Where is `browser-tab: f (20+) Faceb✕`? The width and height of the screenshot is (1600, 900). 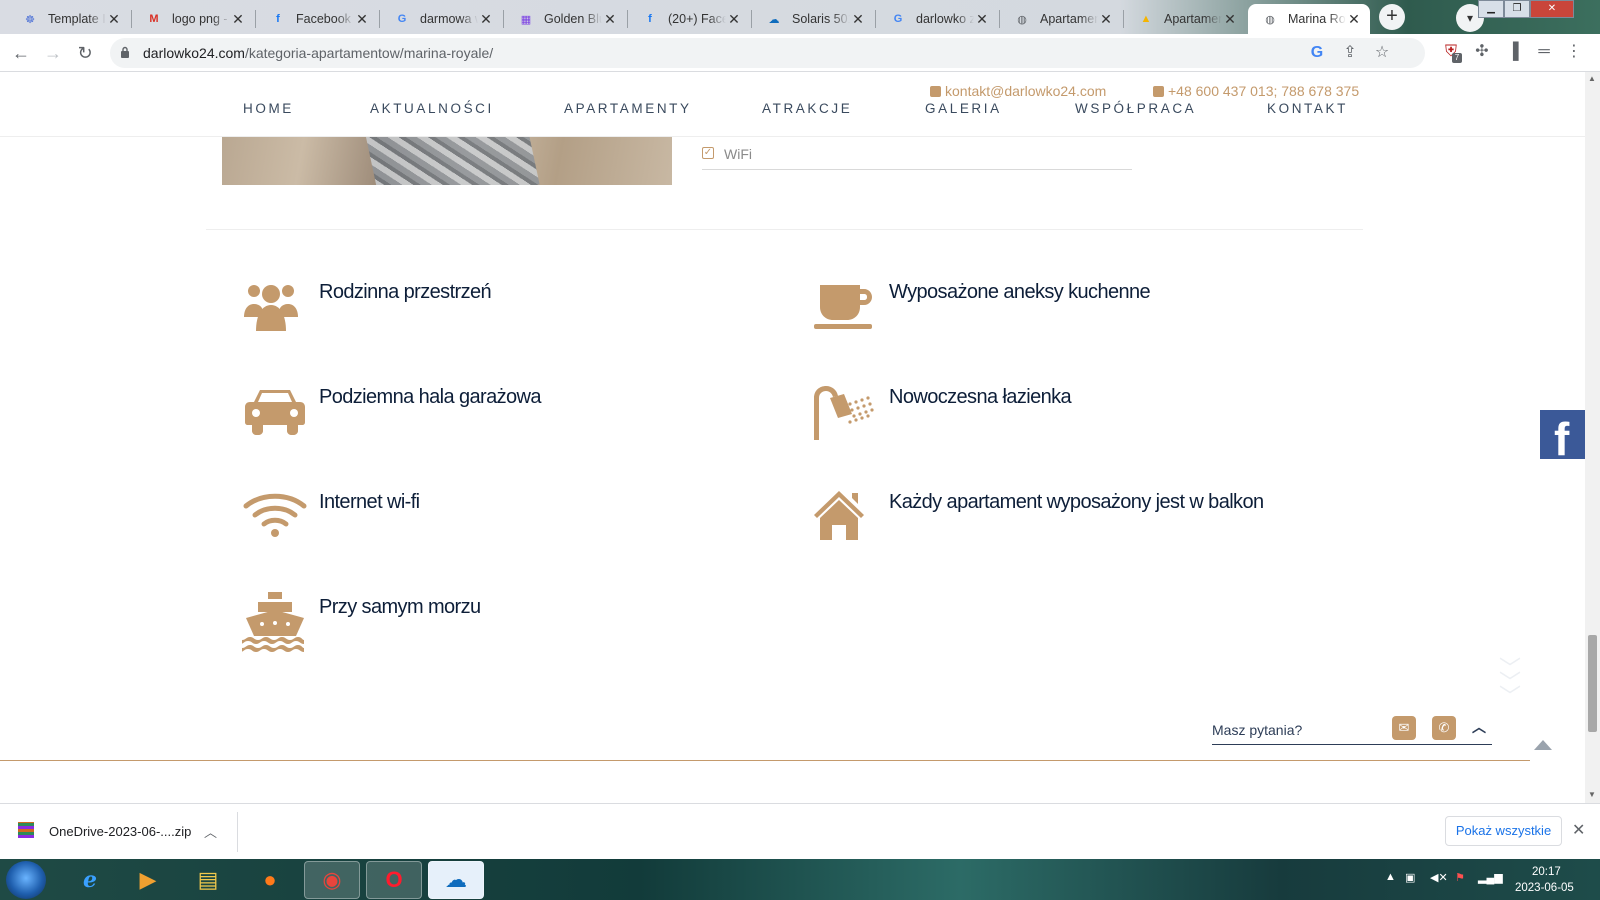
browser-tab: f (20+) Faceb✕ is located at coordinates (689, 19).